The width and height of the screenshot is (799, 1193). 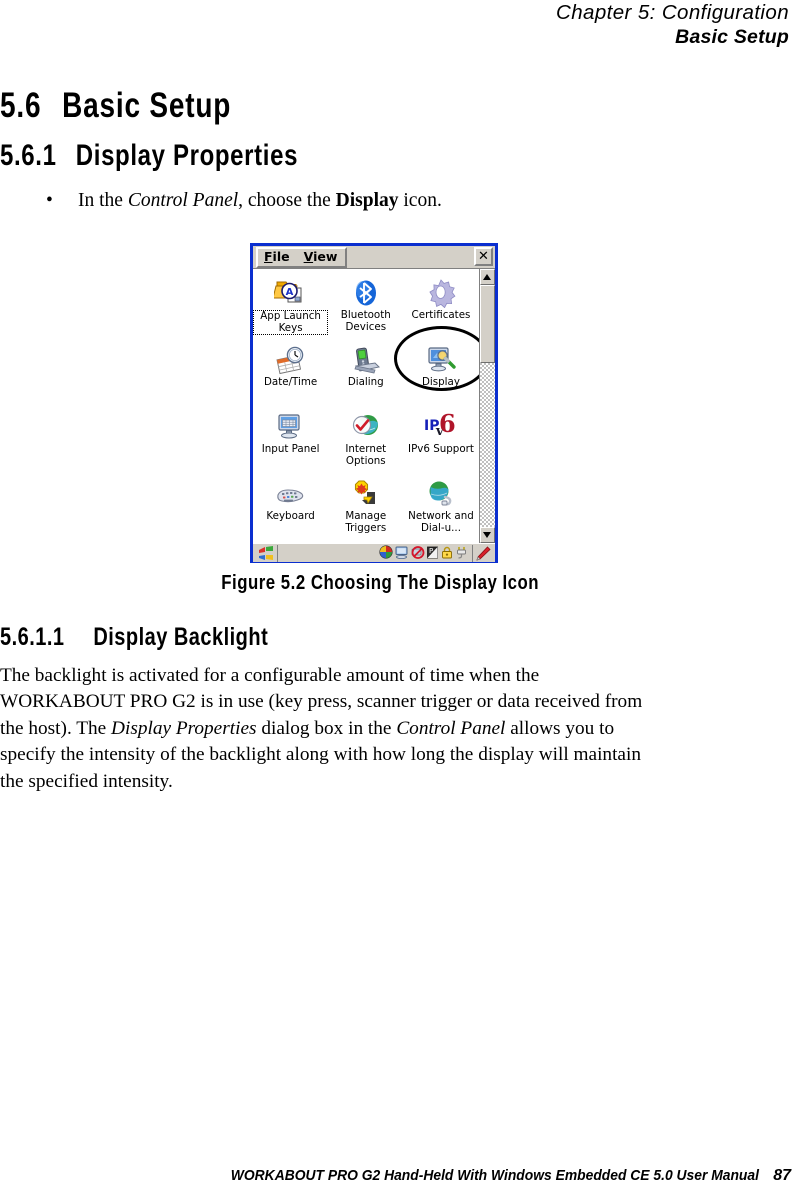 I want to click on heading-5-6-1-1-number: 5.6.1.1, so click(x=32, y=637).